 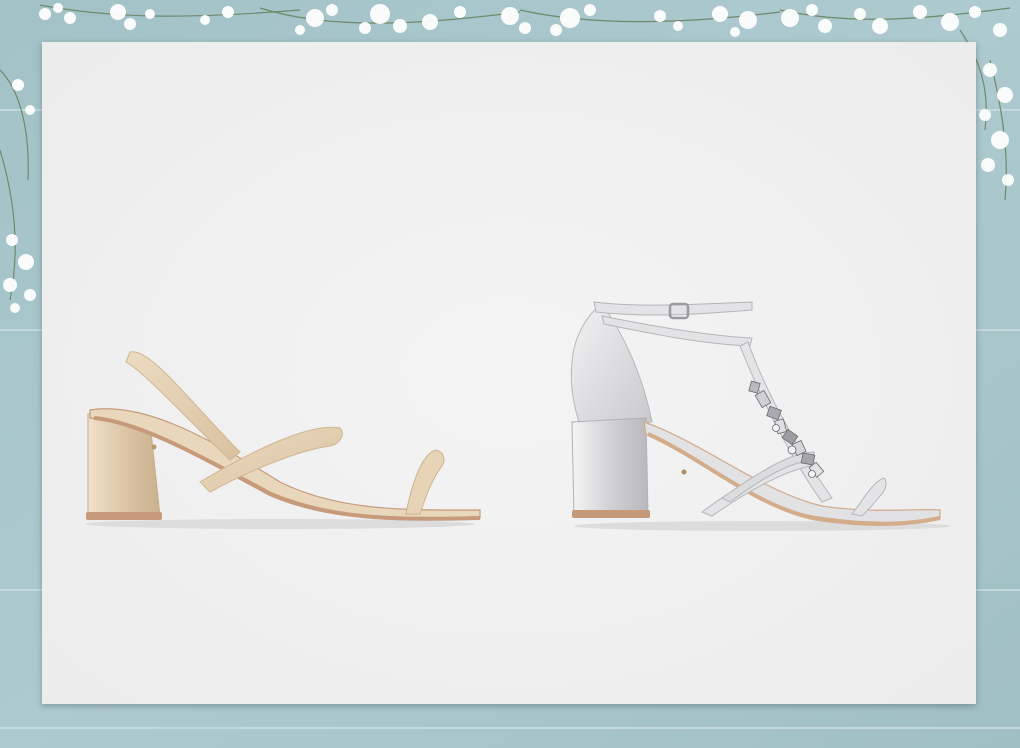 What do you see at coordinates (283, 440) in the screenshot?
I see `gold-sandal-image` at bounding box center [283, 440].